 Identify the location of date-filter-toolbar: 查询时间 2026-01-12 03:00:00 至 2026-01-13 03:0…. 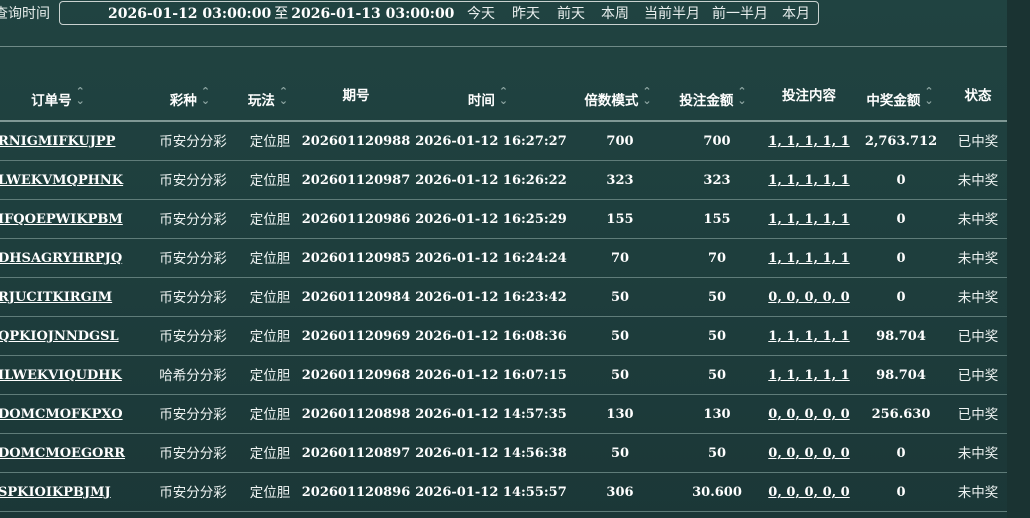
(503, 23).